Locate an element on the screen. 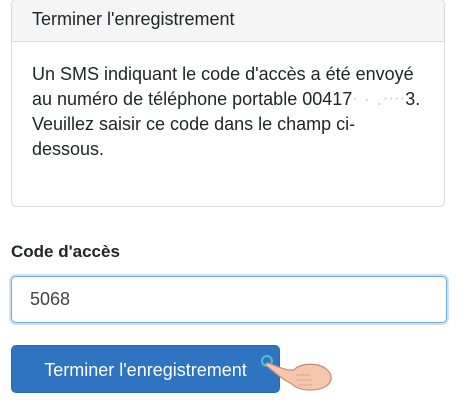 This screenshot has width=459, height=407. access-code-input is located at coordinates (229, 299).